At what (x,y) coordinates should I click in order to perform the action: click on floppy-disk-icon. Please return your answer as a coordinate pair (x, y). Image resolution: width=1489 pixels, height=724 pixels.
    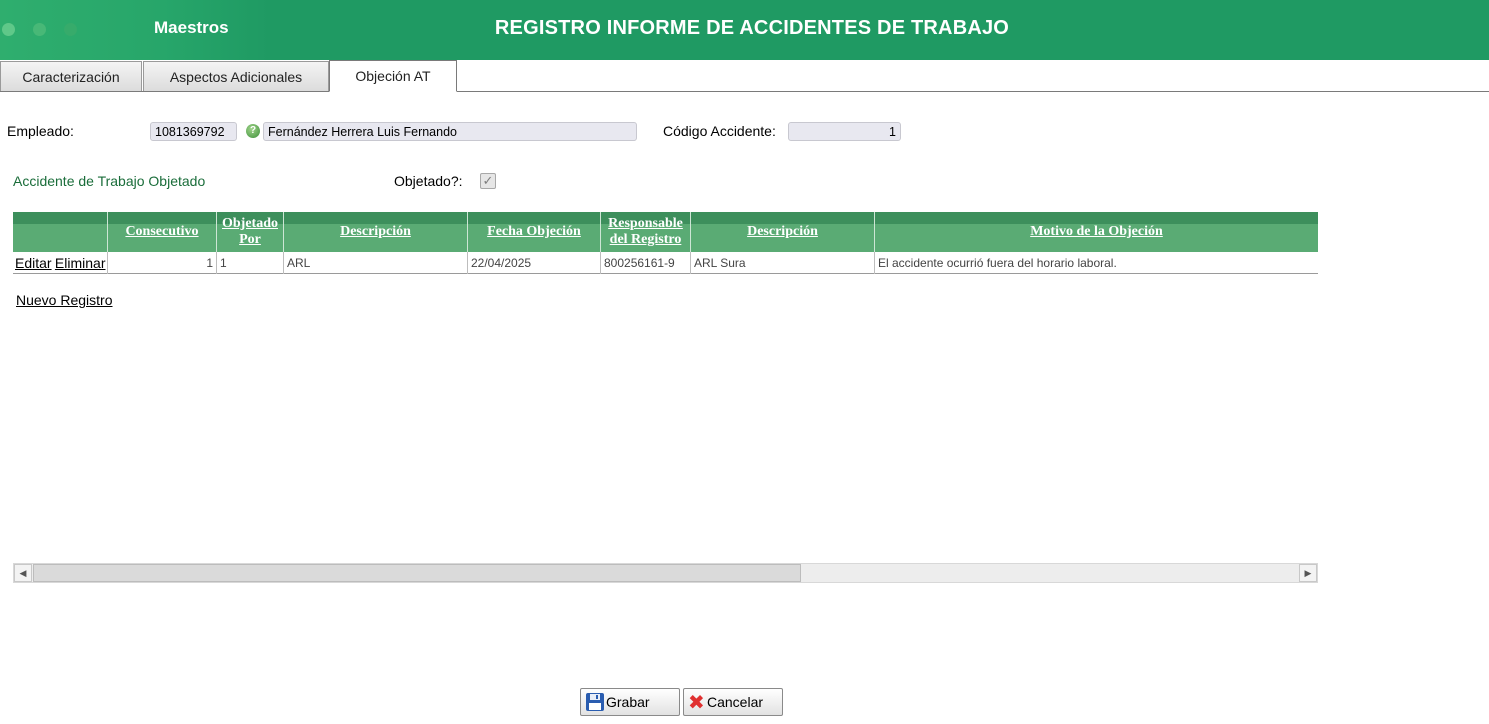
    Looking at the image, I should click on (595, 702).